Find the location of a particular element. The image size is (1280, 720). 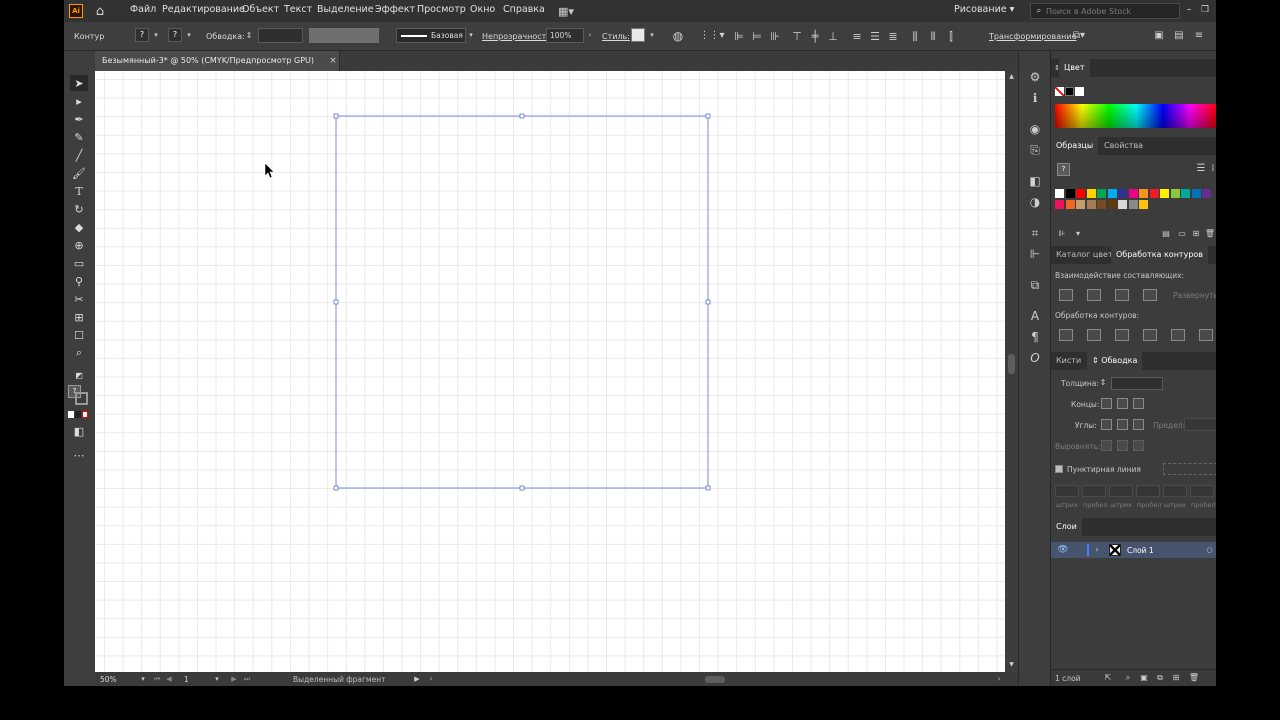

scroll-thumb is located at coordinates (1011, 364).